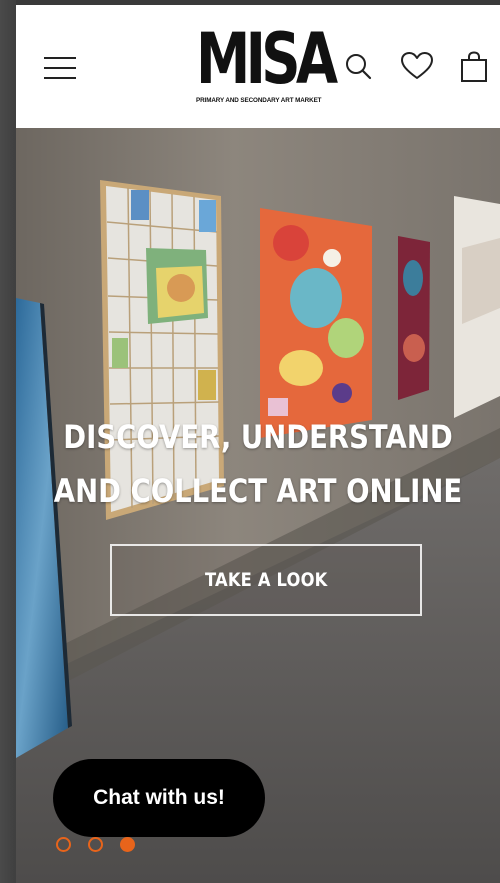 The image size is (500, 883). I want to click on carousel-dots, so click(95, 845).